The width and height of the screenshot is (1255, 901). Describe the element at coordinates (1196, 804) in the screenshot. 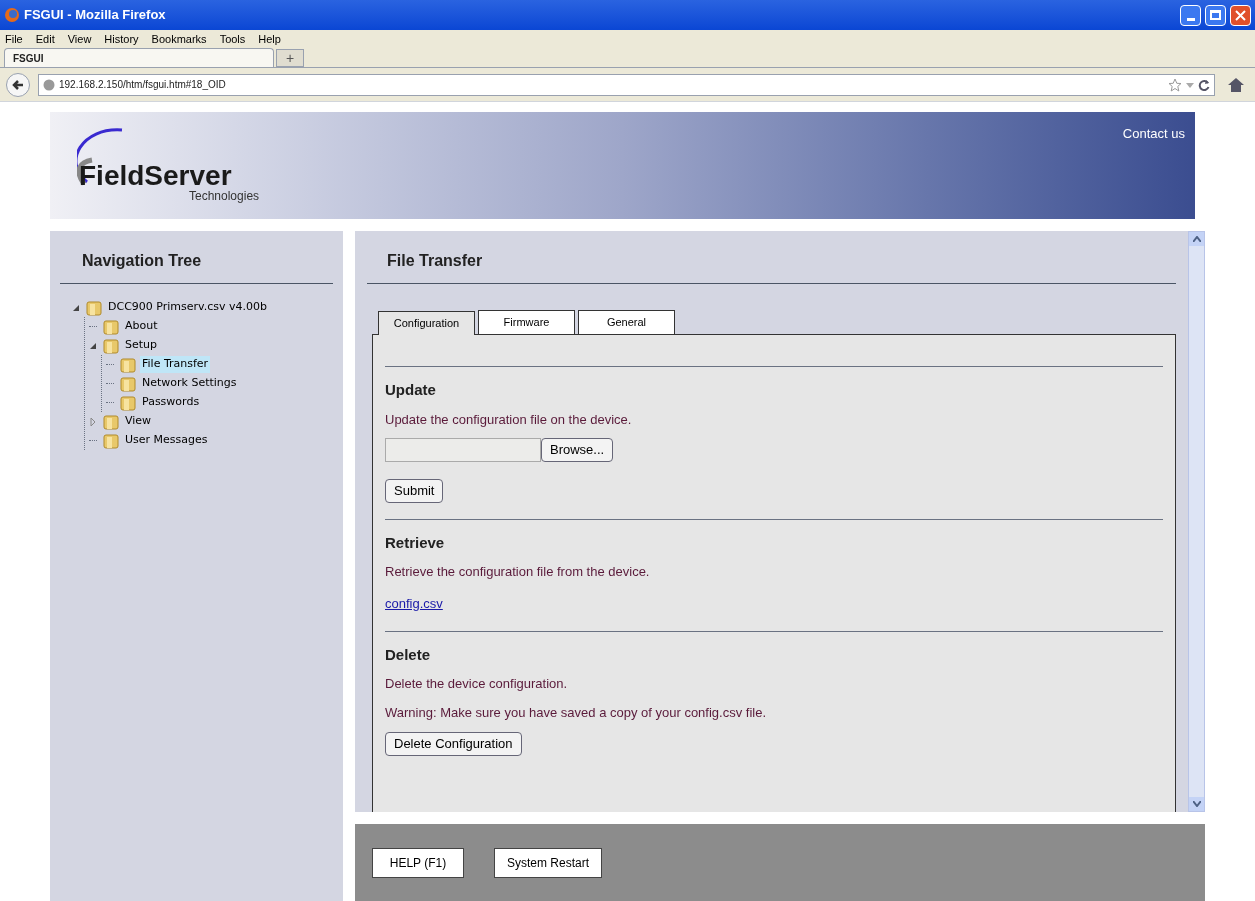

I see `scroll-down-icon` at that location.